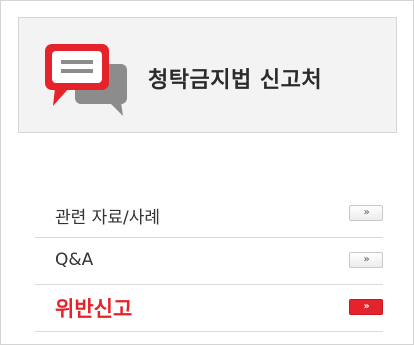  I want to click on menu-item-violation-report: 위반신고 », so click(209, 308).